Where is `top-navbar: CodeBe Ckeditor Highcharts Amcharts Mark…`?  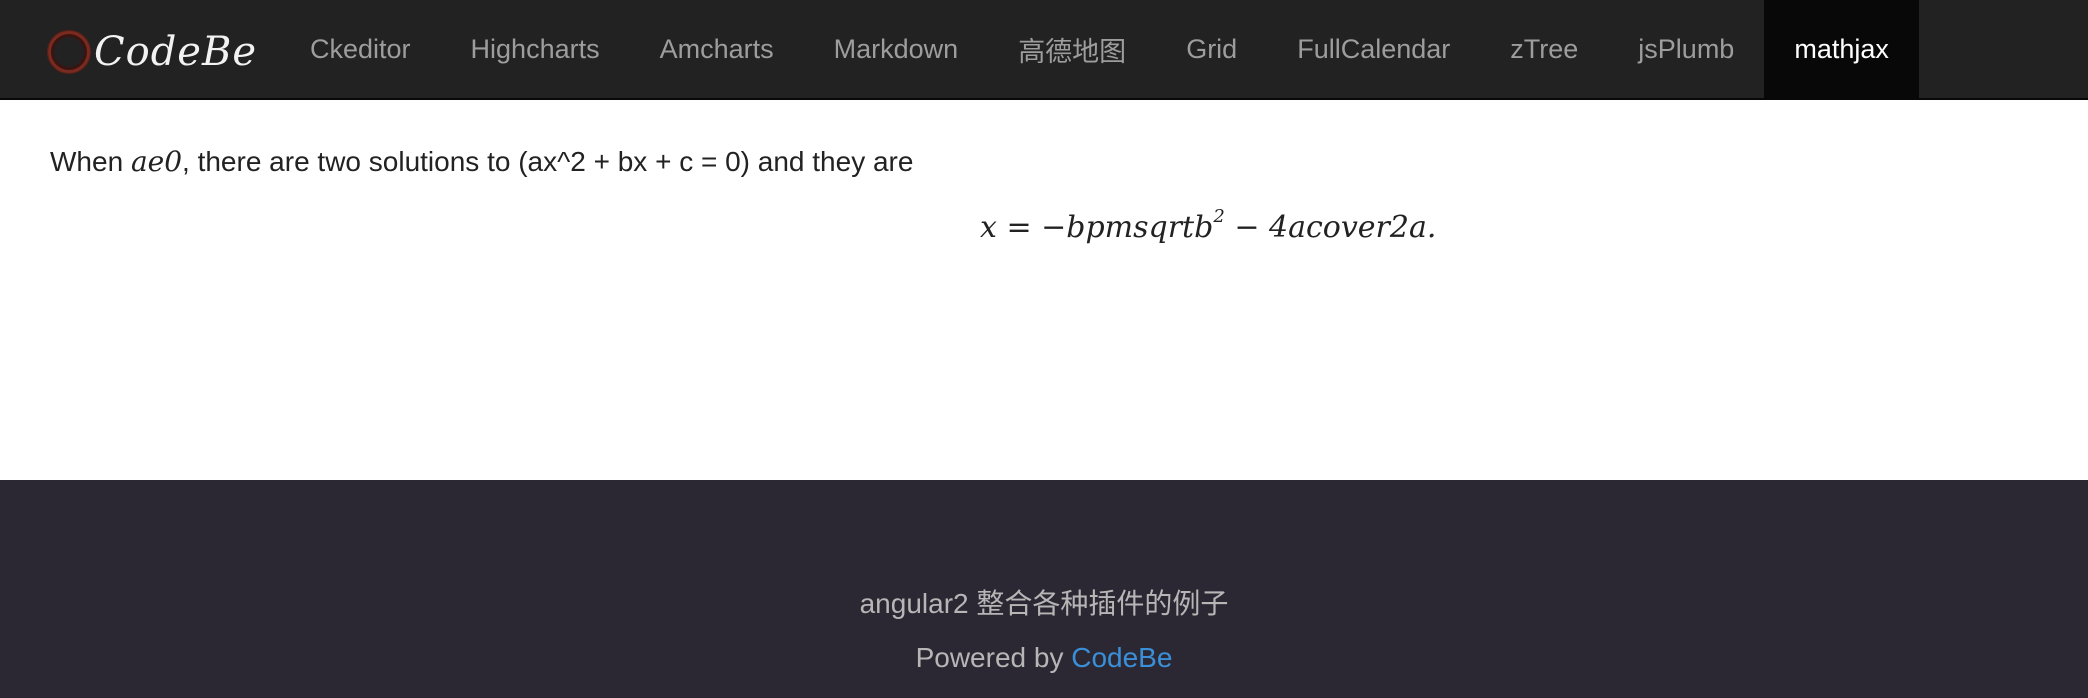 top-navbar: CodeBe Ckeditor Highcharts Amcharts Mark… is located at coordinates (1044, 50).